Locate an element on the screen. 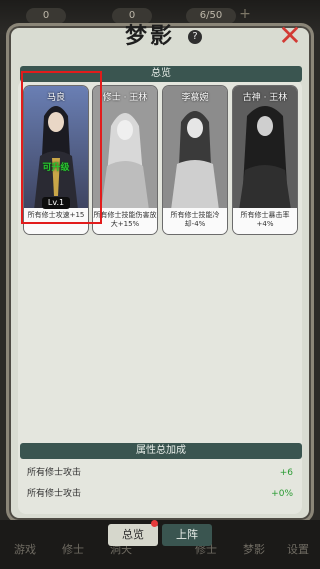 This screenshot has width=320, height=569. card-caption: 所有修士技能伤害放大+15% is located at coordinates (125, 221).